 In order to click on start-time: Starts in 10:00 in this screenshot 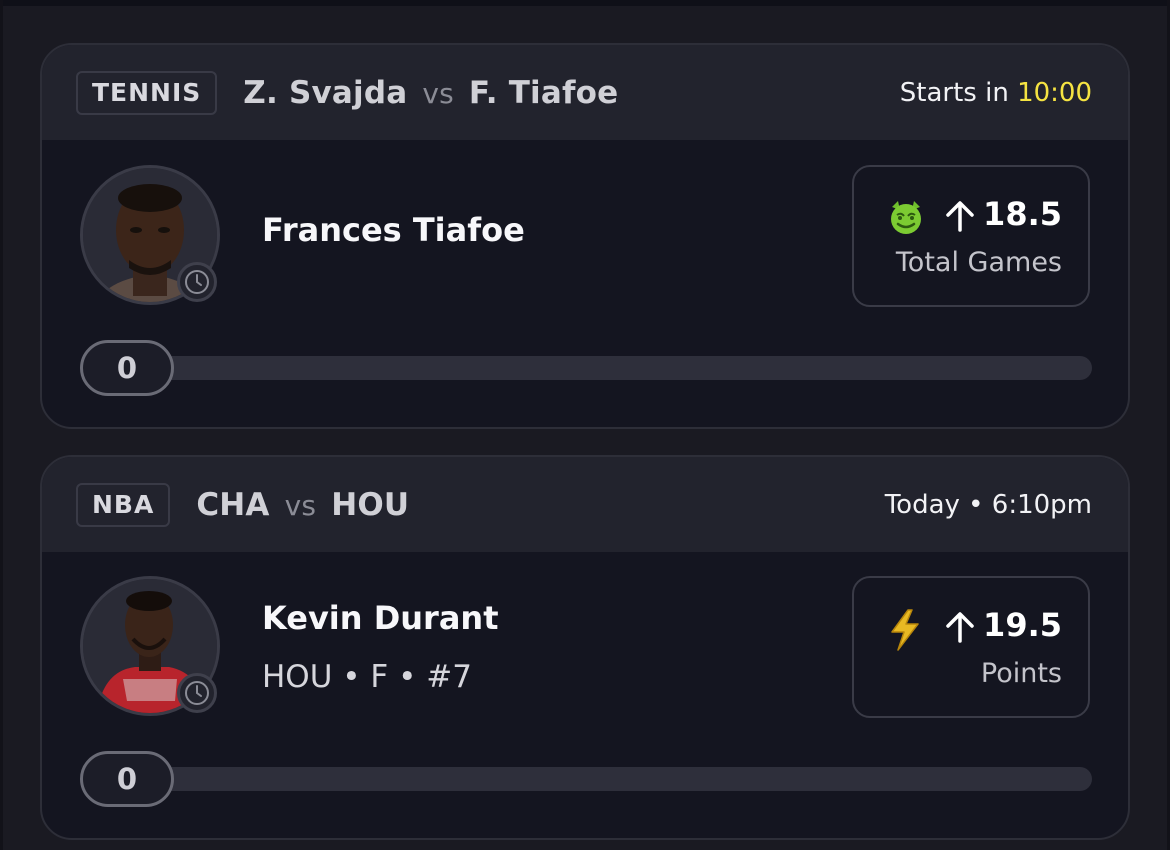, I will do `click(996, 93)`.